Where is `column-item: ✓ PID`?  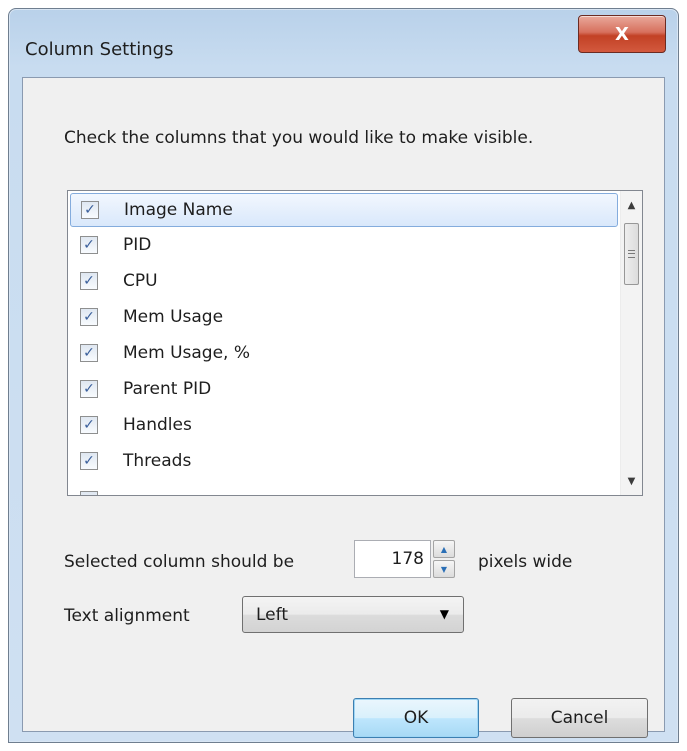 column-item: ✓ PID is located at coordinates (344, 245).